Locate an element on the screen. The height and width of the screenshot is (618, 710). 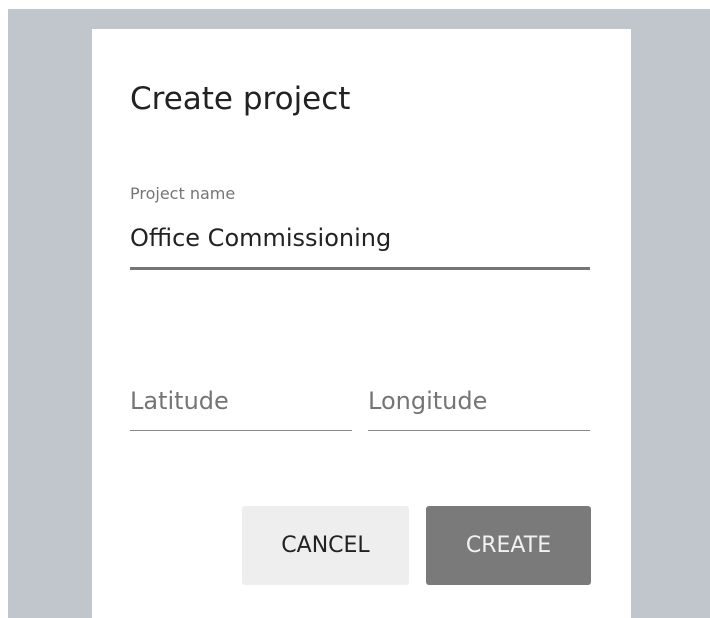
dialog-title: Create project is located at coordinates (240, 99).